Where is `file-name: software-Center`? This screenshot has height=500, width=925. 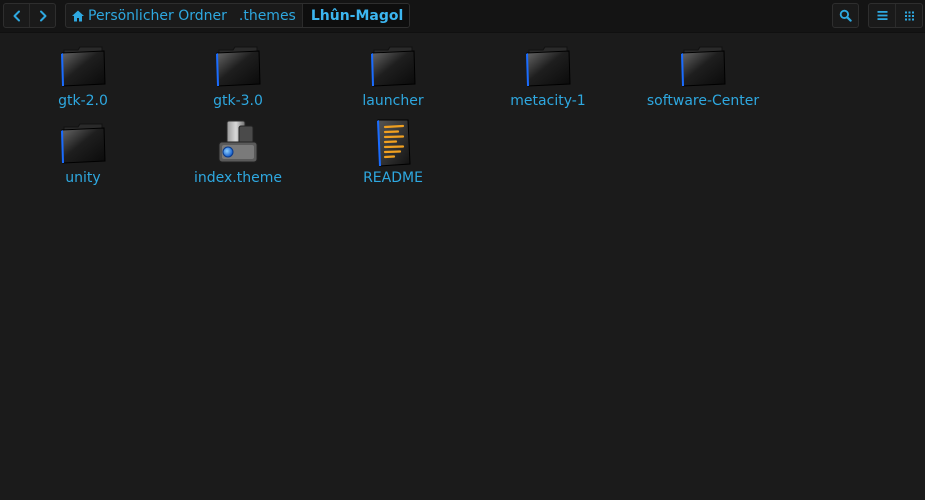
file-name: software-Center is located at coordinates (703, 101).